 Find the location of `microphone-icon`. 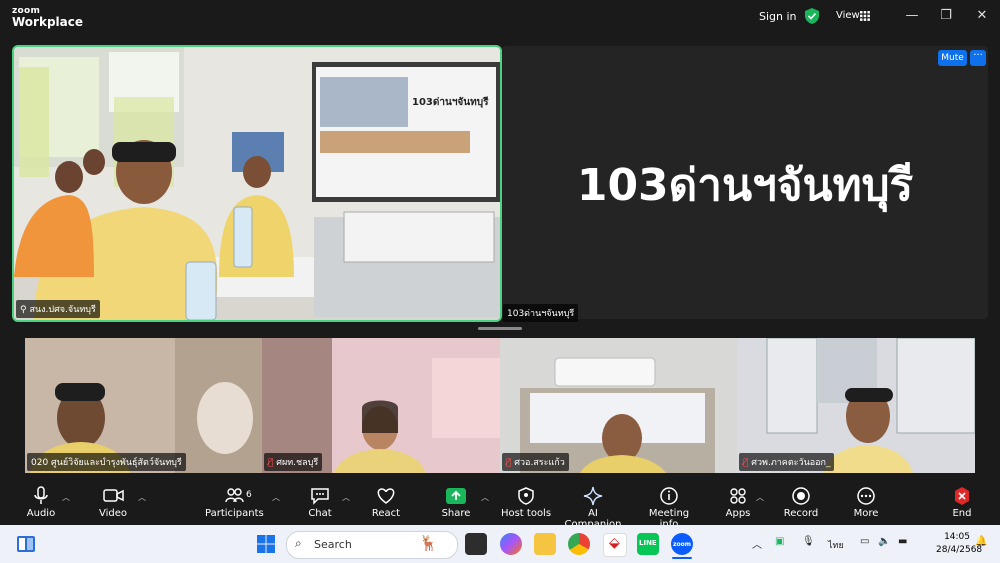

microphone-icon is located at coordinates (41, 495).